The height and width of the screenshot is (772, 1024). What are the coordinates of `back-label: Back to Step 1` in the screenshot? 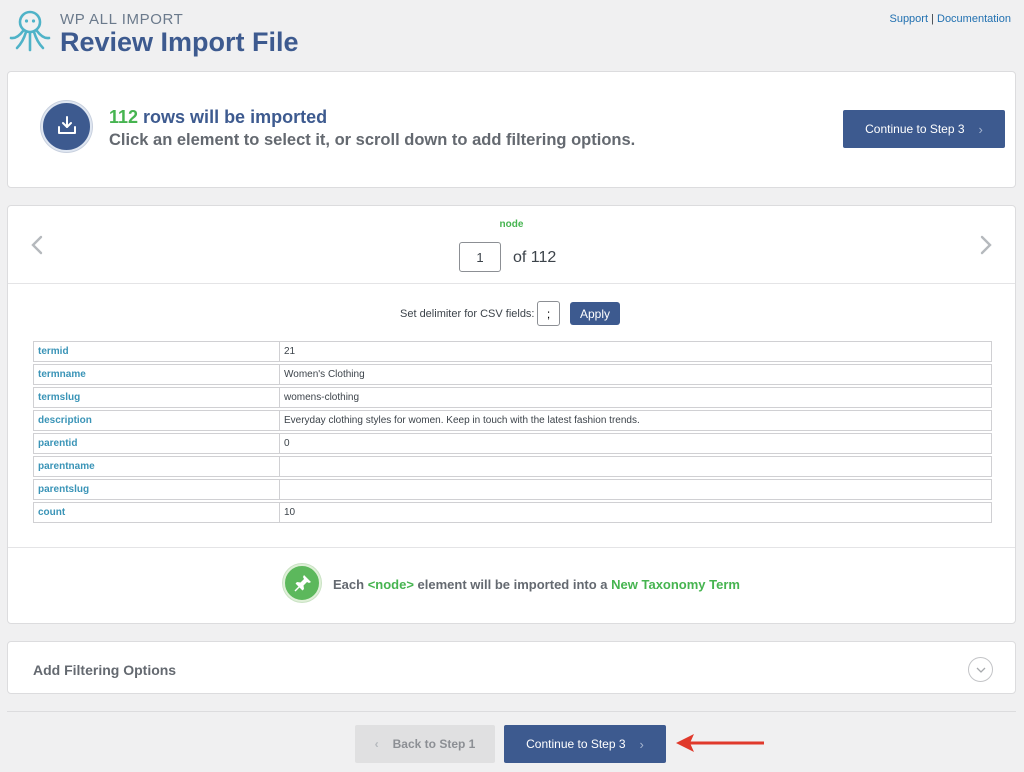 It's located at (434, 744).